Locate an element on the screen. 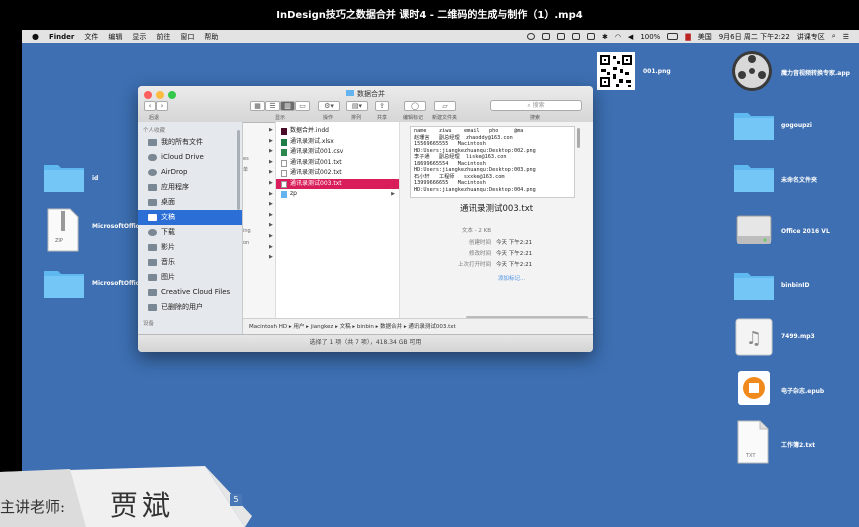 The width and height of the screenshot is (859, 527). file-row-selected: 通讯录测试003.txt is located at coordinates (337, 183).